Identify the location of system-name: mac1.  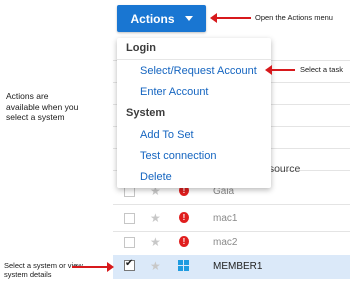
(225, 218).